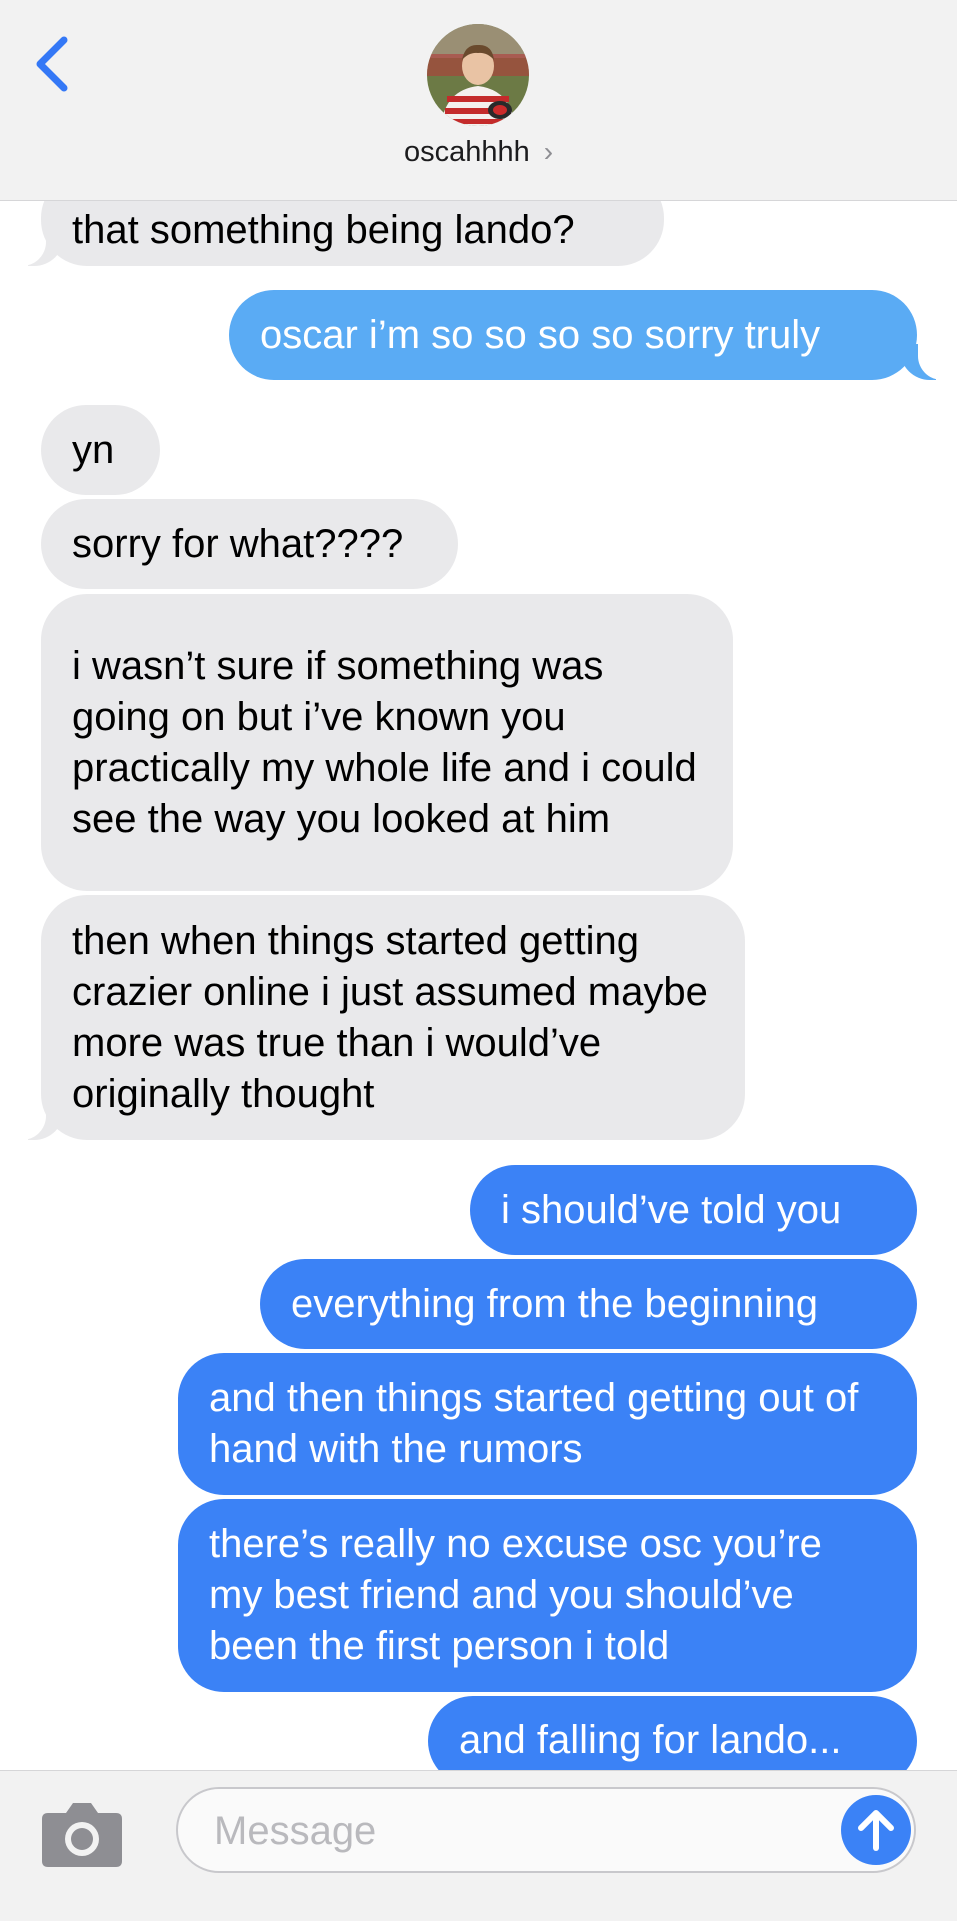  Describe the element at coordinates (540, 334) in the screenshot. I see `message-text: oscar i’m so so so so sorry truly` at that location.